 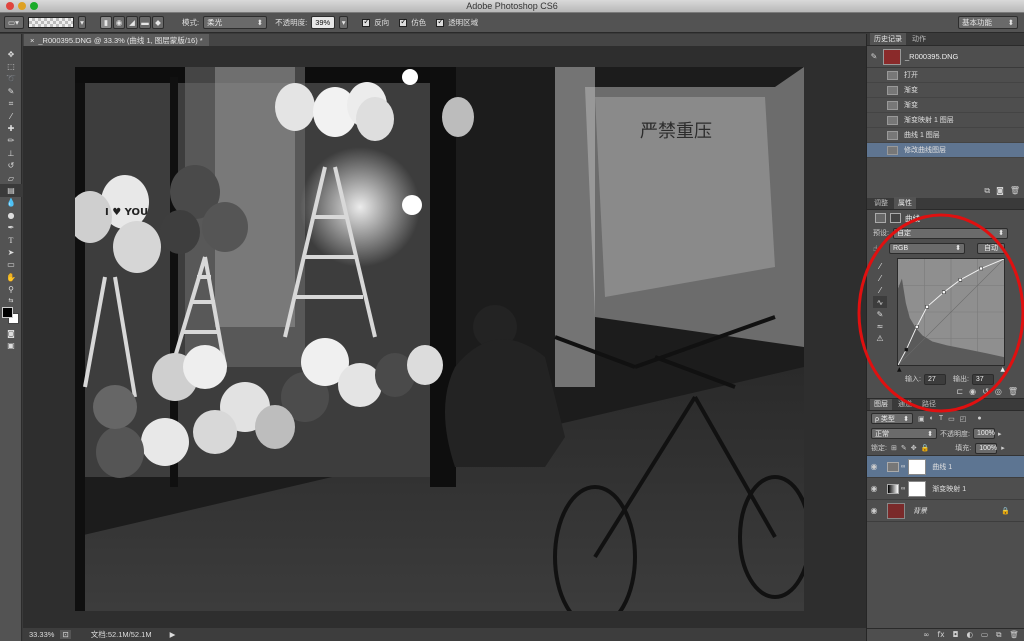 I want to click on opacity-slider-toggle: ▾, so click(x=344, y=22).